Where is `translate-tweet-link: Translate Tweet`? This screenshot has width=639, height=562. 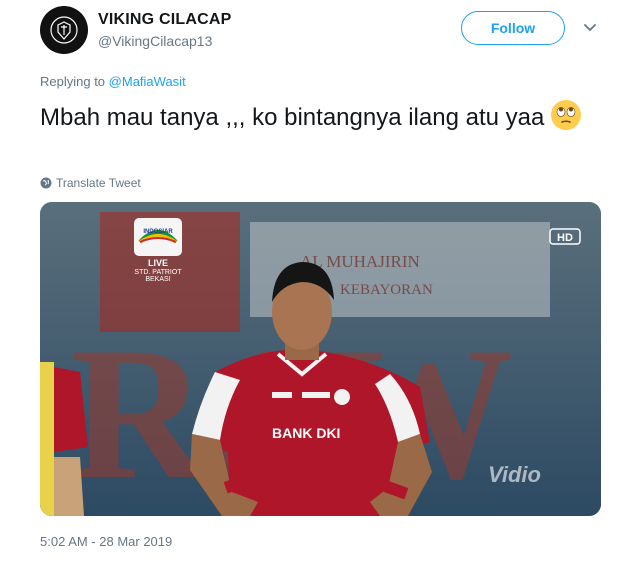
translate-tweet-link: Translate Tweet is located at coordinates (90, 183).